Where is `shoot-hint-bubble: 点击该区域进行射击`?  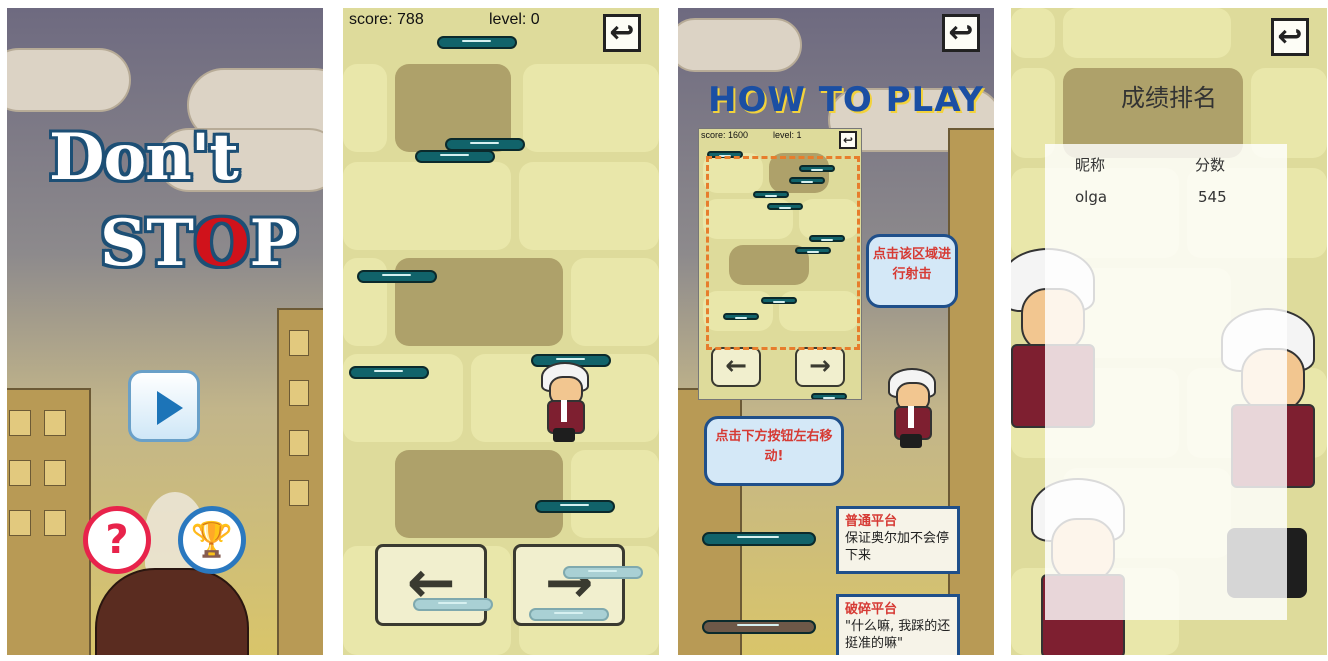 shoot-hint-bubble: 点击该区域进行射击 is located at coordinates (912, 271).